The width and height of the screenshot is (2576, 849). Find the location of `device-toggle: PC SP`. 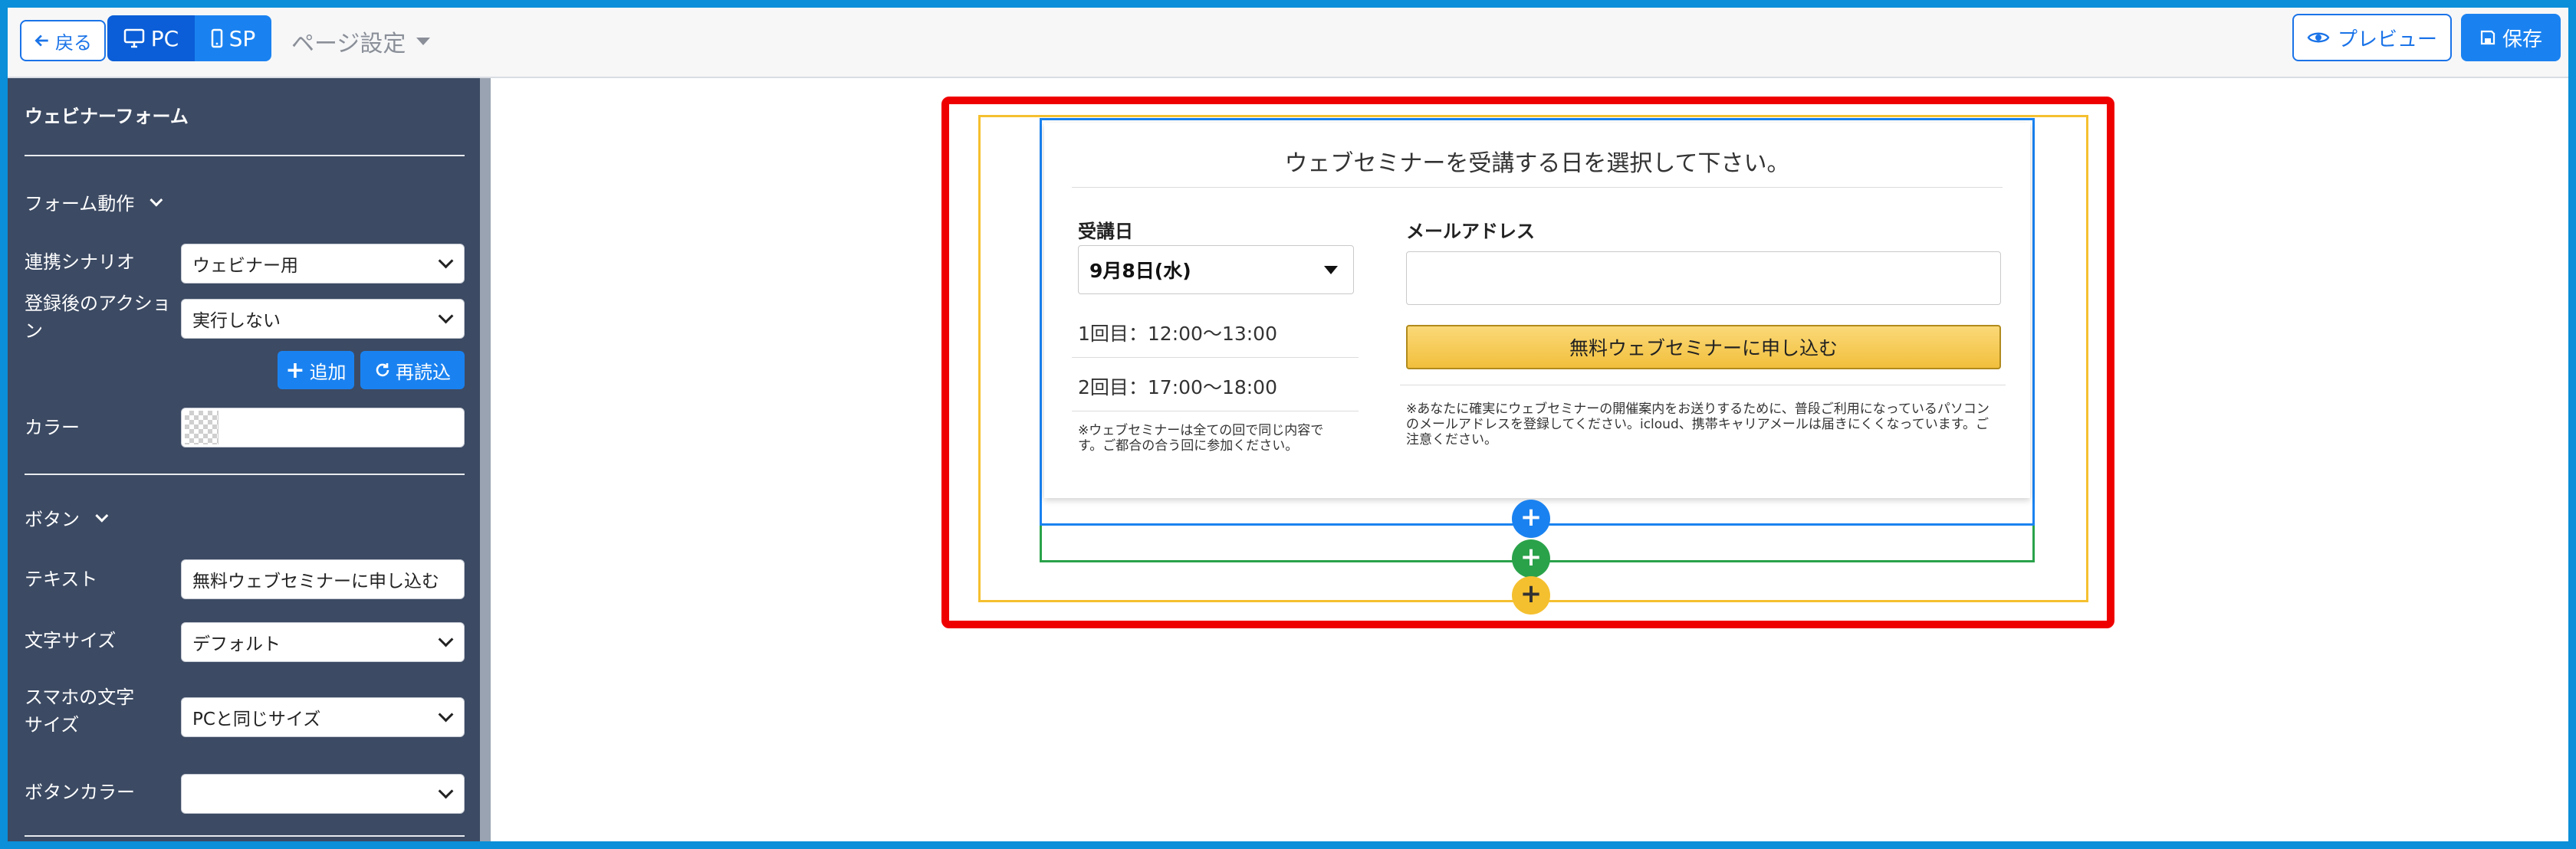

device-toggle: PC SP is located at coordinates (189, 38).